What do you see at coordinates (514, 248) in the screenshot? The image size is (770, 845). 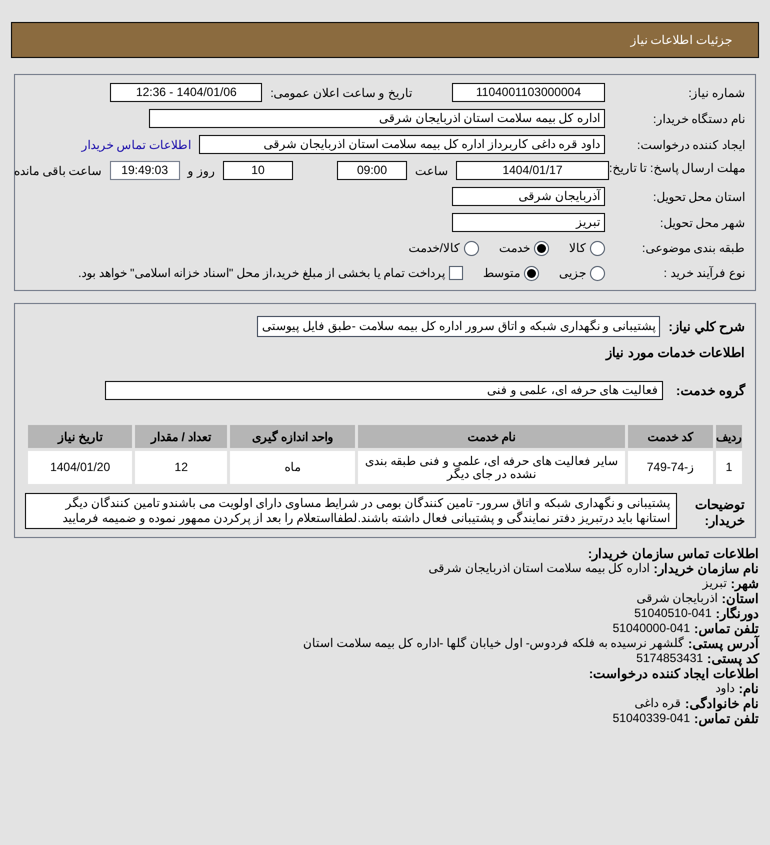 I see `radio-label: خدمت` at bounding box center [514, 248].